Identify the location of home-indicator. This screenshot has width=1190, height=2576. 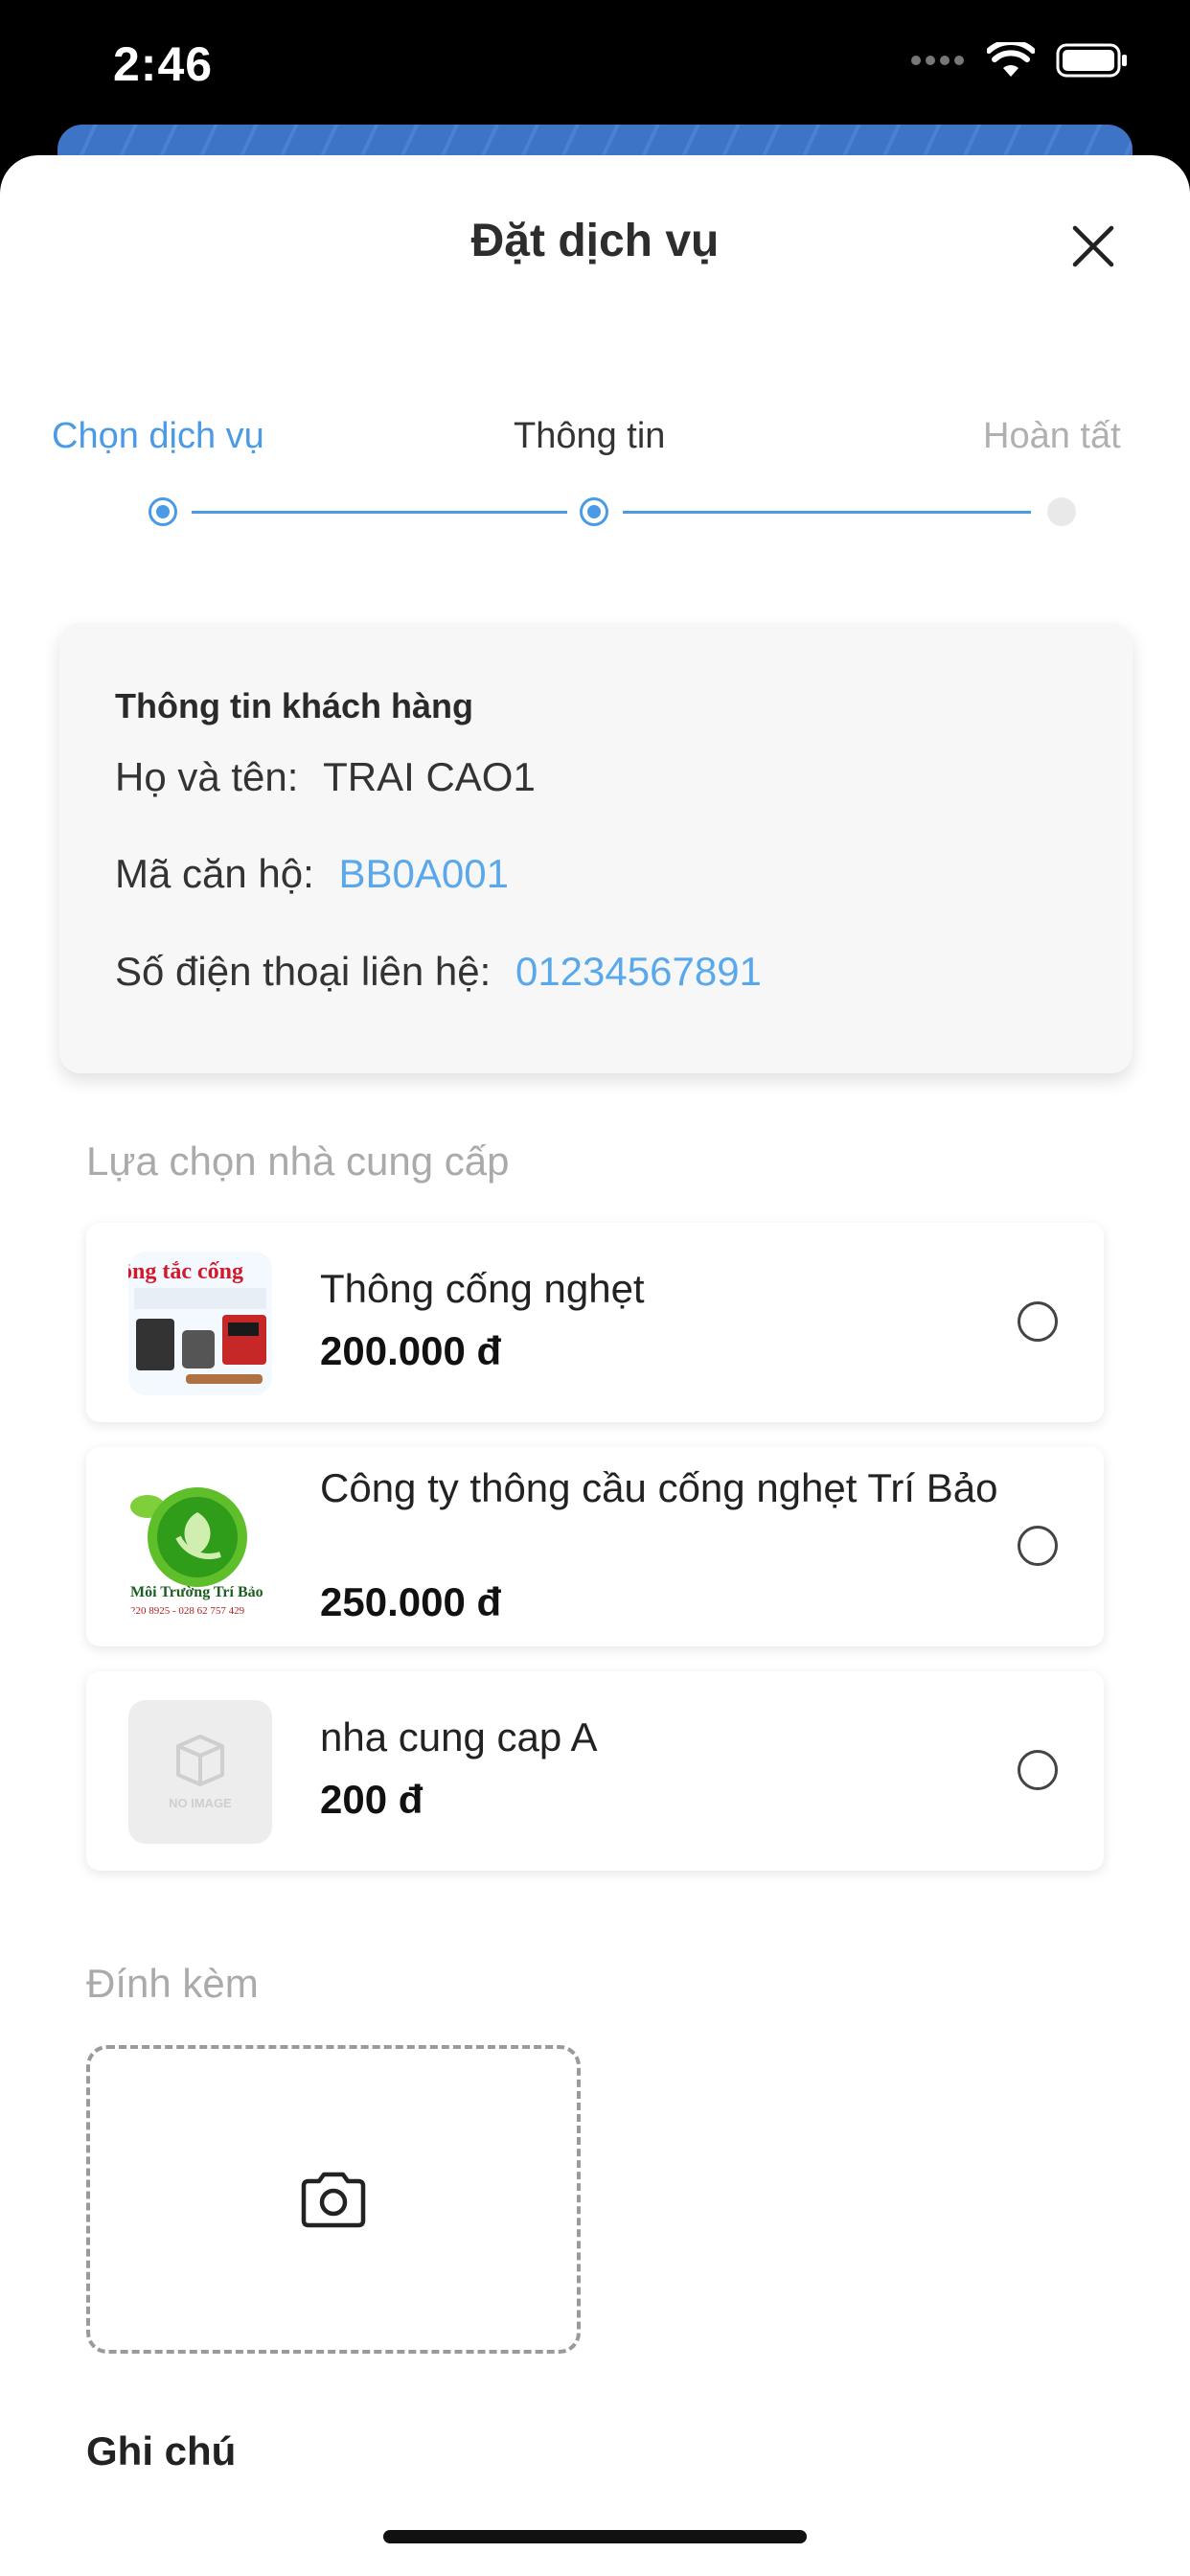
(595, 2536).